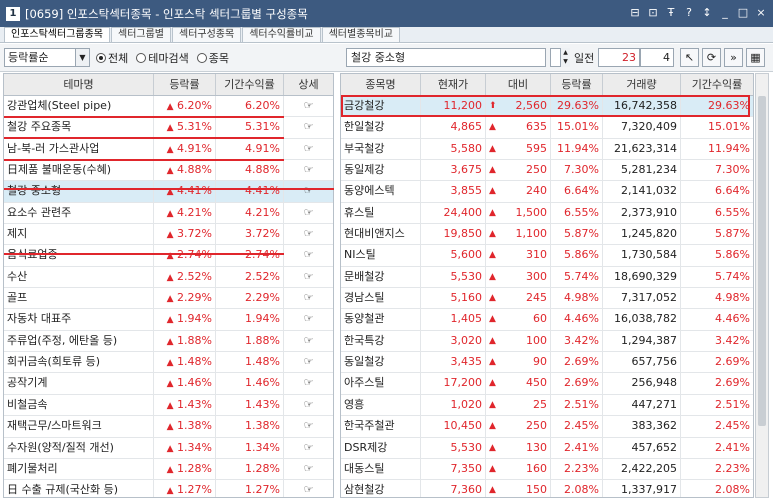 The image size is (773, 501). What do you see at coordinates (547, 149) in the screenshot?
I see `stock-row: 부국철강 5,580 ▲ 595 11.94% 21,623,314 11.94%` at bounding box center [547, 149].